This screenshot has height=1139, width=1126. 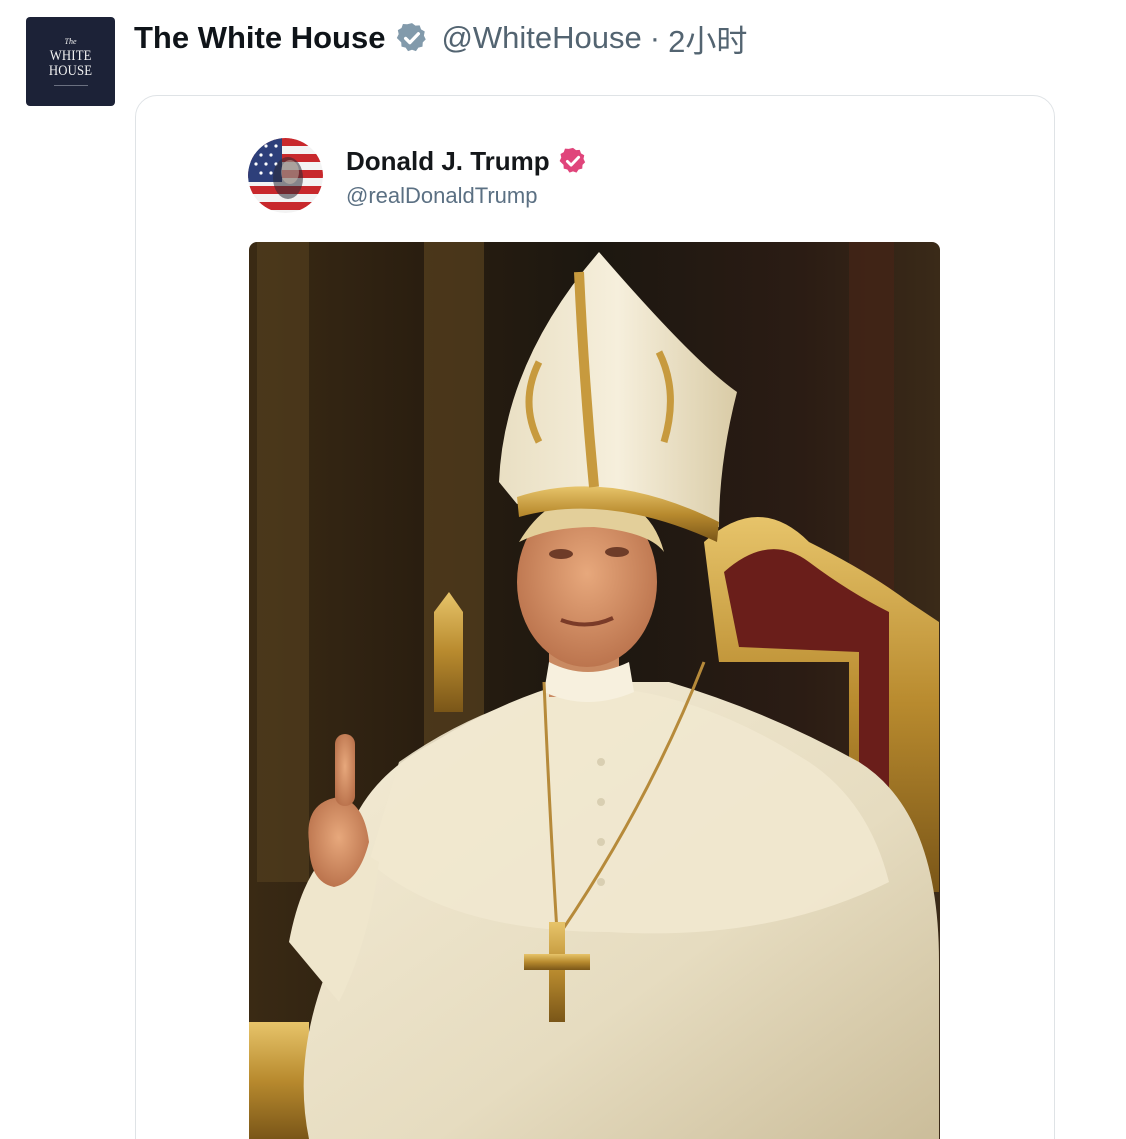 I want to click on author-handle: @WhiteHouse, so click(x=541, y=38).